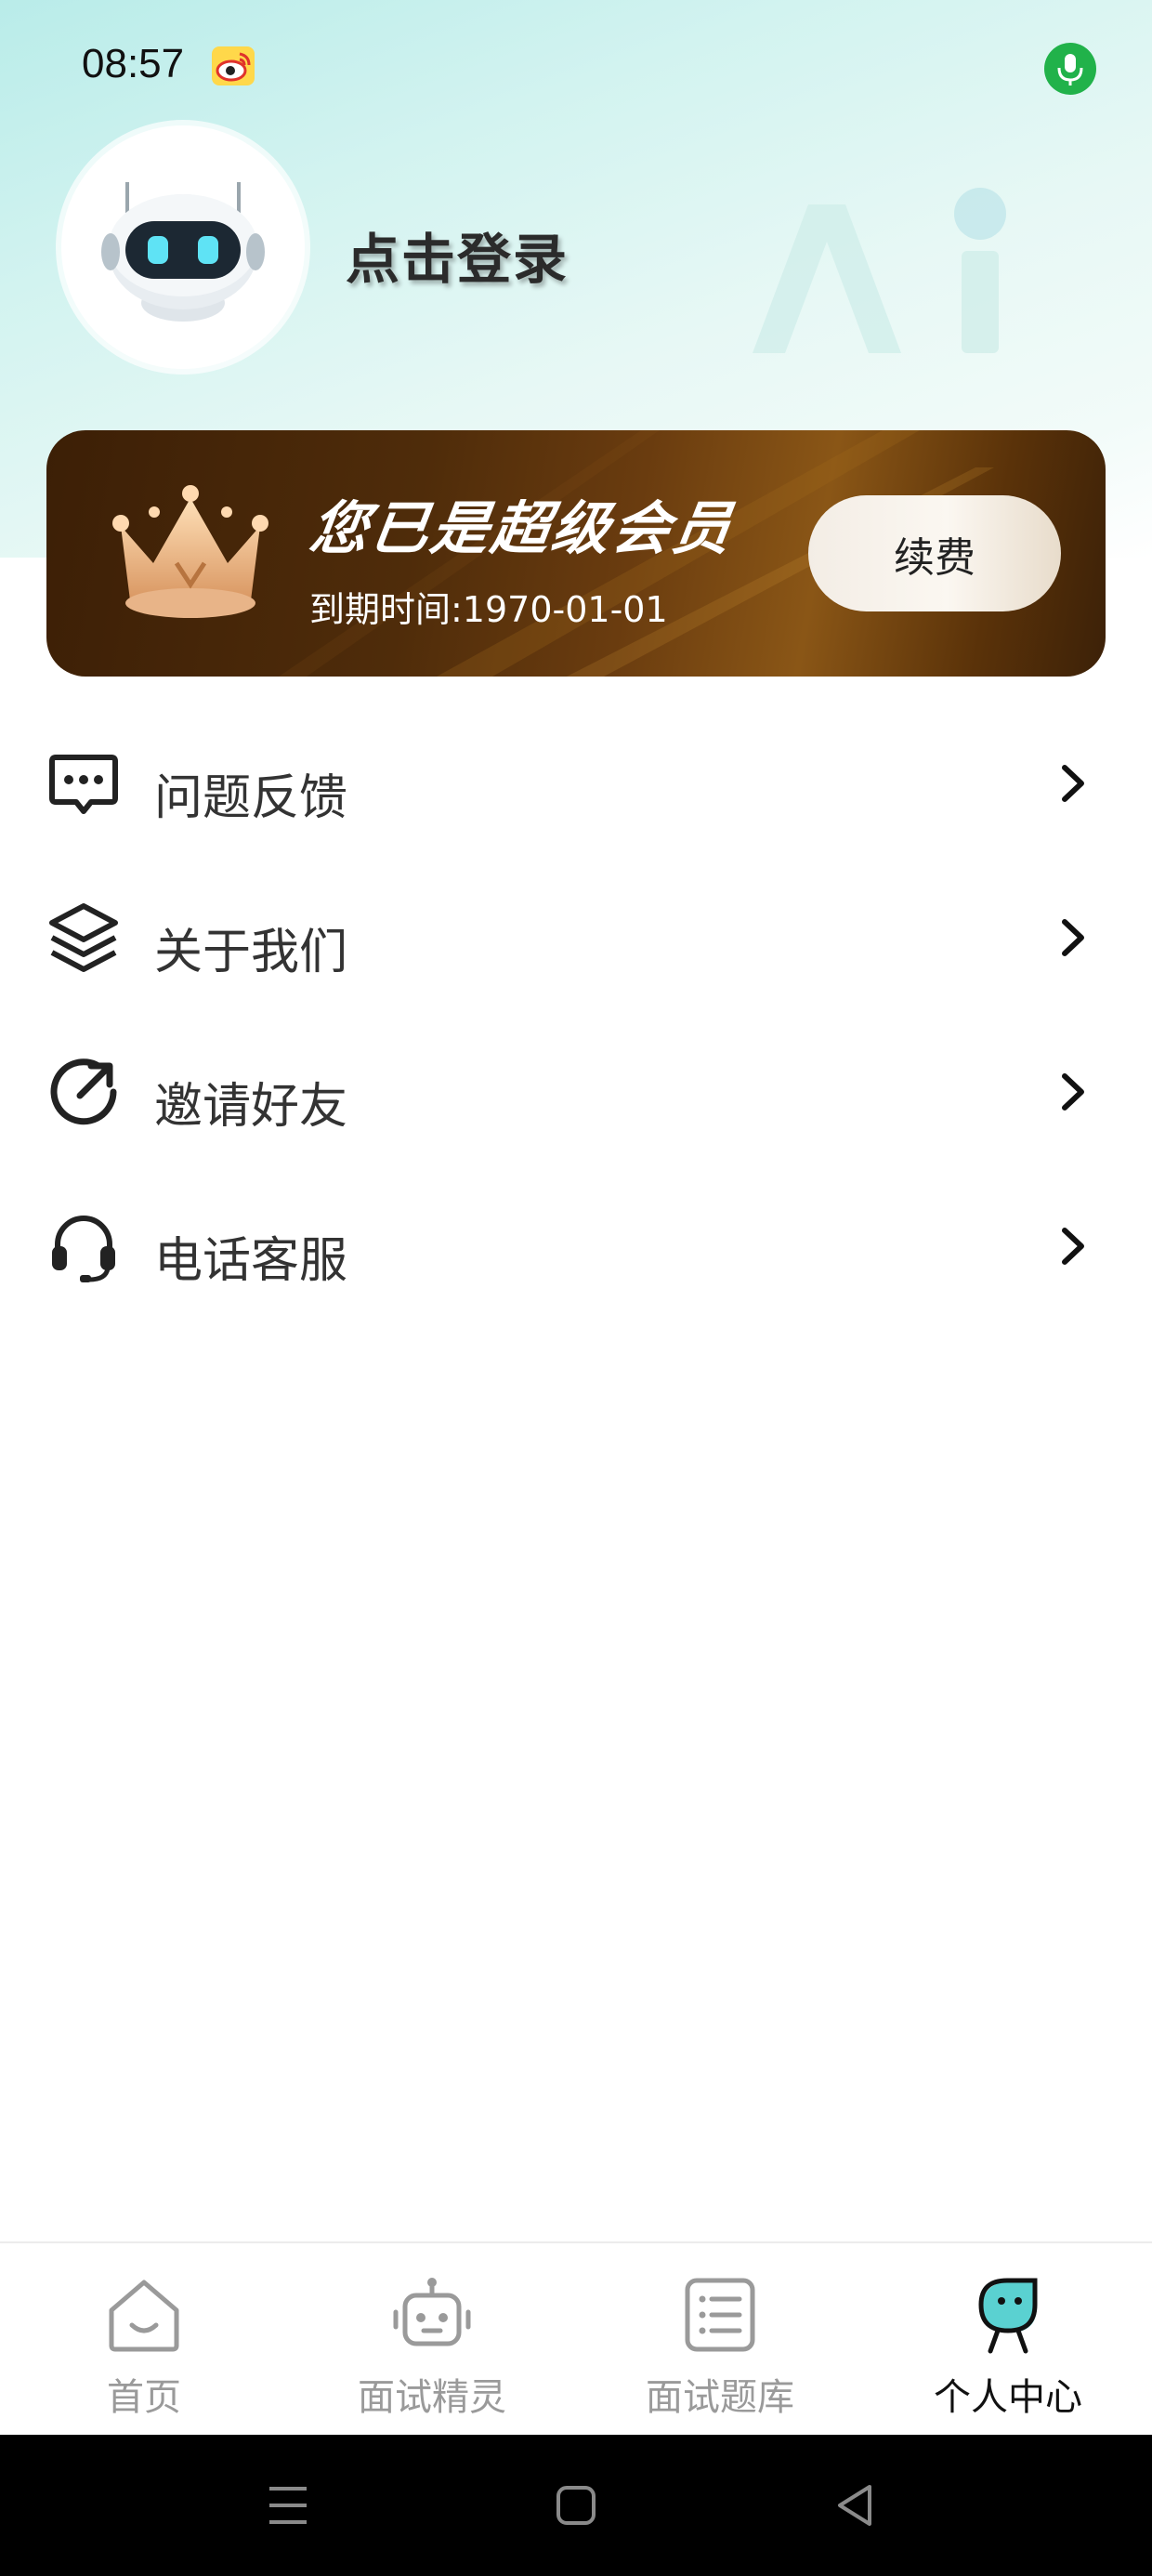 This screenshot has height=2576, width=1152. I want to click on menu-item-about: 关于我们, so click(576, 938).